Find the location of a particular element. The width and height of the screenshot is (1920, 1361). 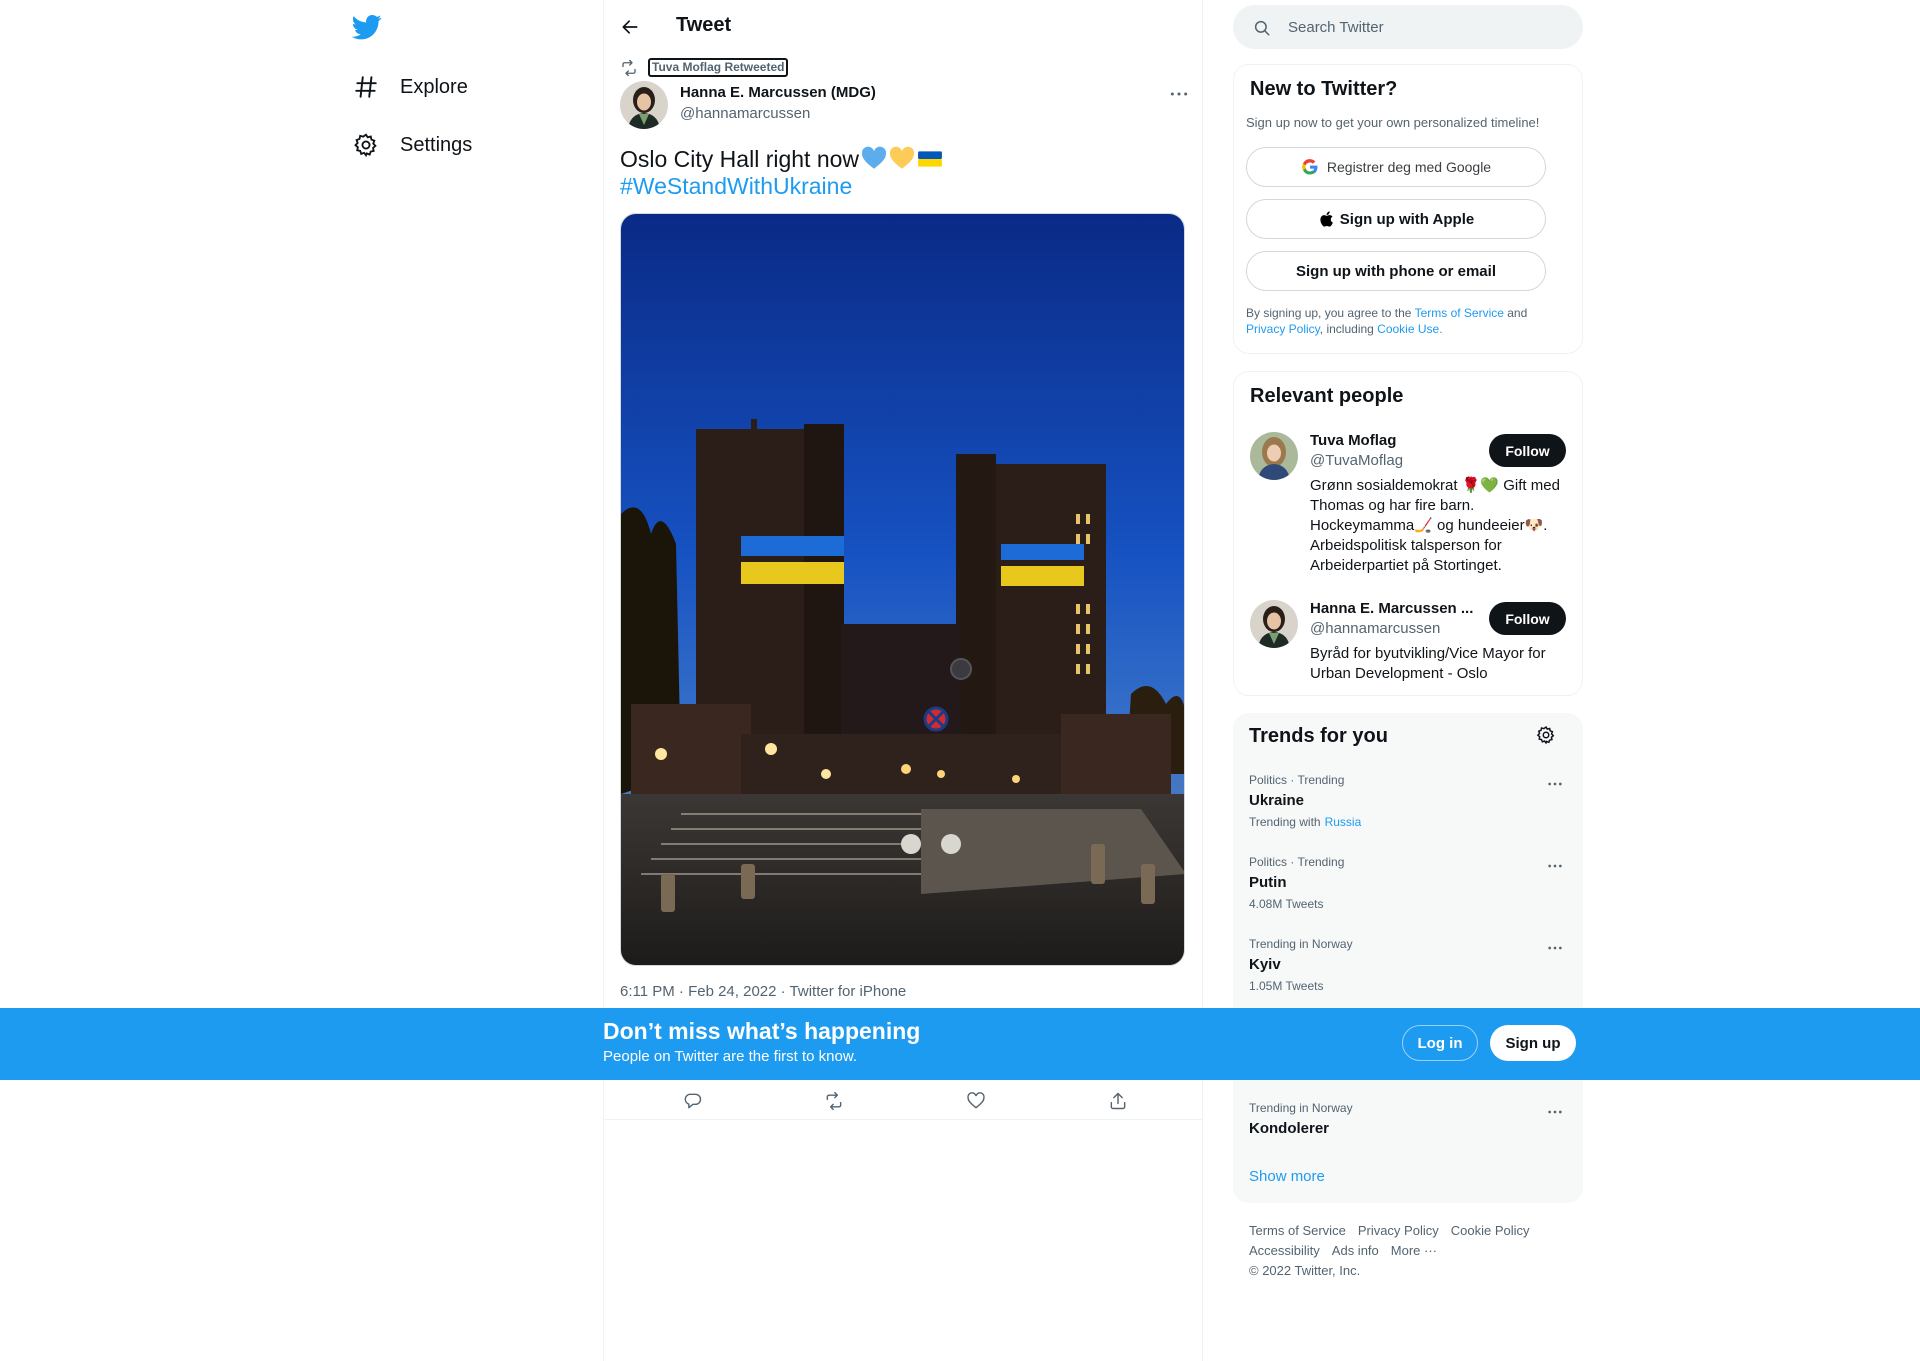

reply-icon is located at coordinates (693, 1101).